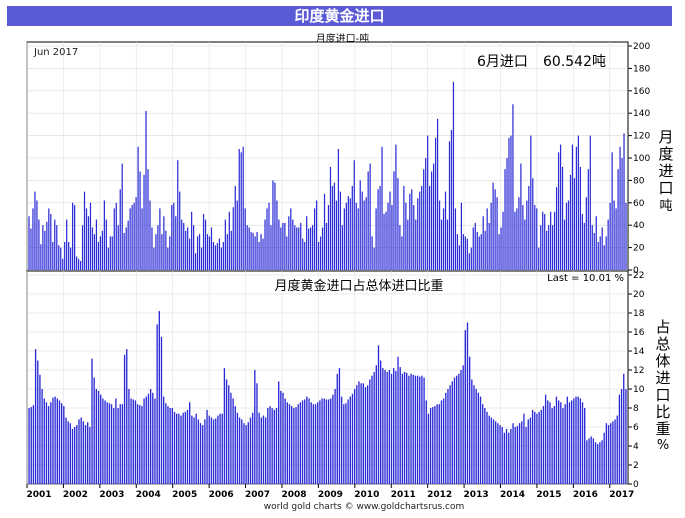 The width and height of the screenshot is (685, 518). Describe the element at coordinates (662, 327) in the screenshot. I see `y-axis-label-char: 占` at that location.